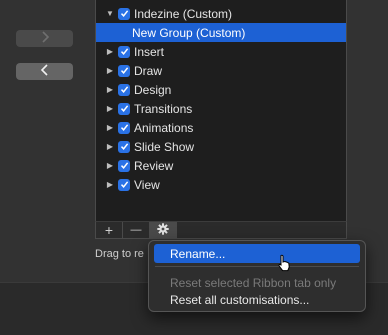 This screenshot has width=388, height=335. I want to click on list-item-label: Review, so click(154, 165).